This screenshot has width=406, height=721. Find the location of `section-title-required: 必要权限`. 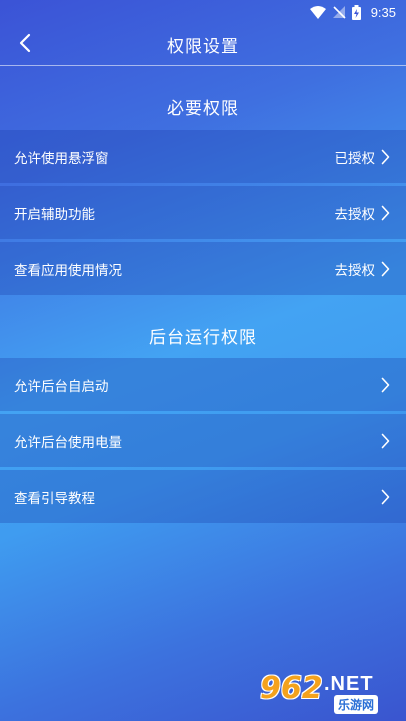

section-title-required: 必要权限 is located at coordinates (203, 109).